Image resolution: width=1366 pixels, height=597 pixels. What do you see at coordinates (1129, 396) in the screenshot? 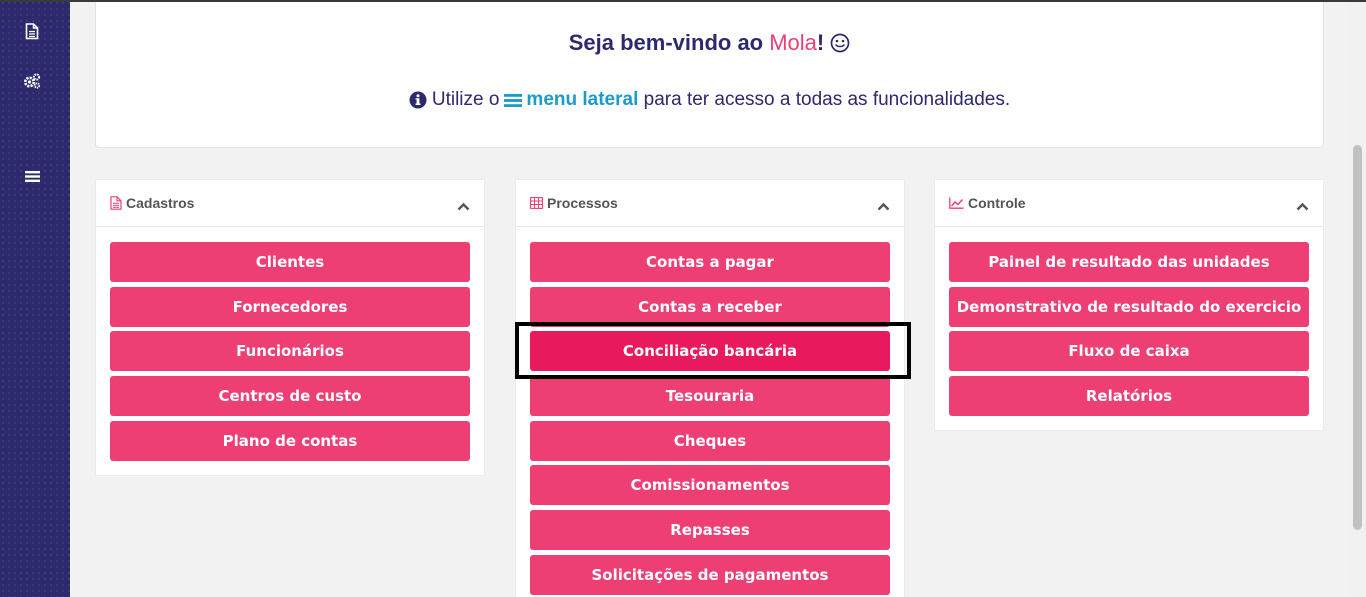
I see `relatorios-button: Relatórios` at bounding box center [1129, 396].